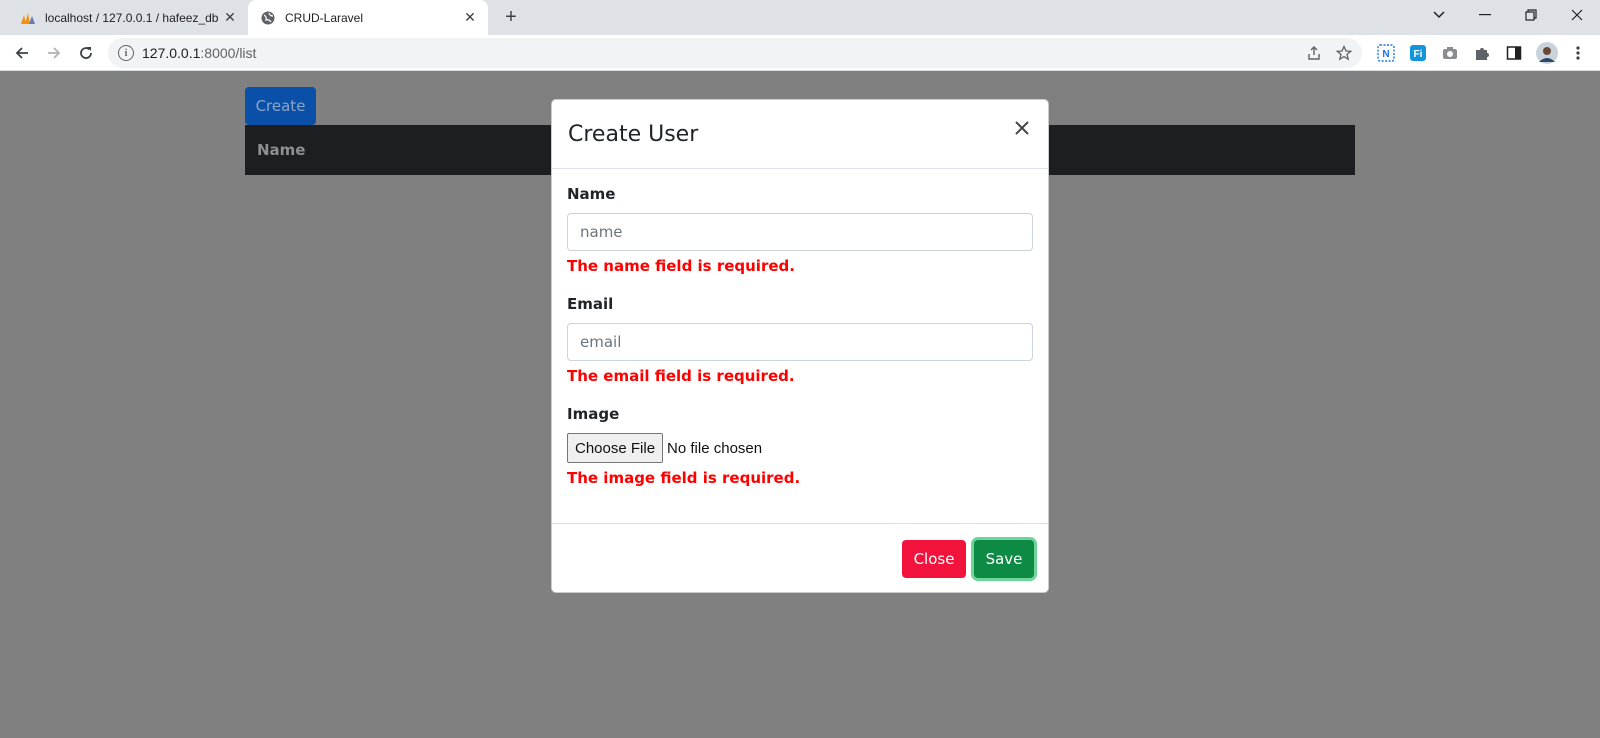 The height and width of the screenshot is (738, 1600). What do you see at coordinates (633, 134) in the screenshot?
I see `modal-title: Create User` at bounding box center [633, 134].